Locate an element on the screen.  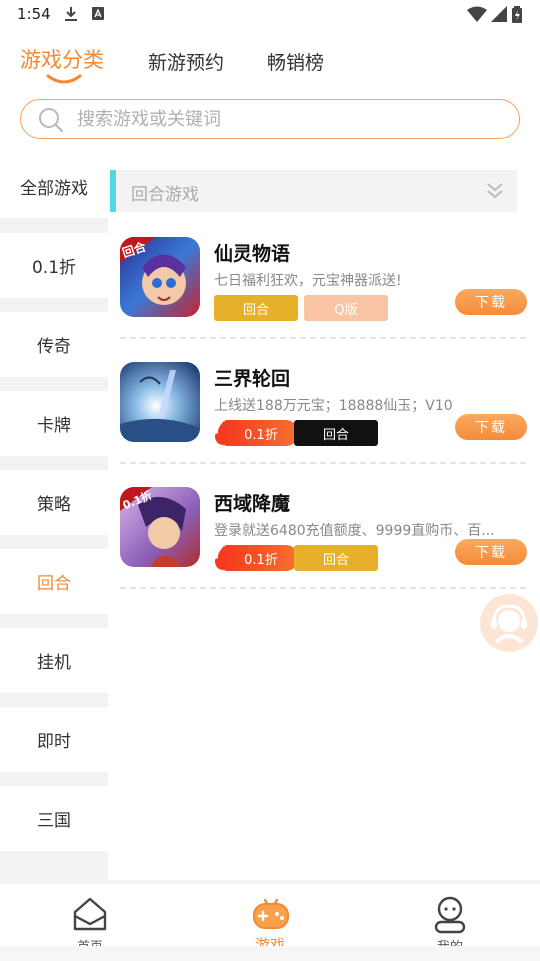
game-tag: Q版 is located at coordinates (346, 308).